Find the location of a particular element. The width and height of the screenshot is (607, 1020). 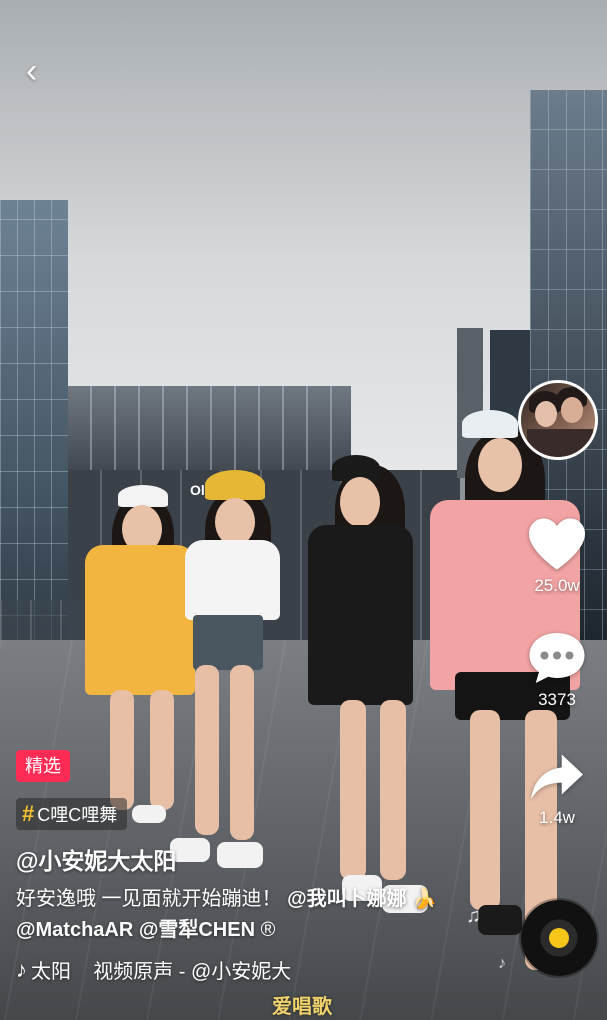

like-count: 25.0w is located at coordinates (557, 585).